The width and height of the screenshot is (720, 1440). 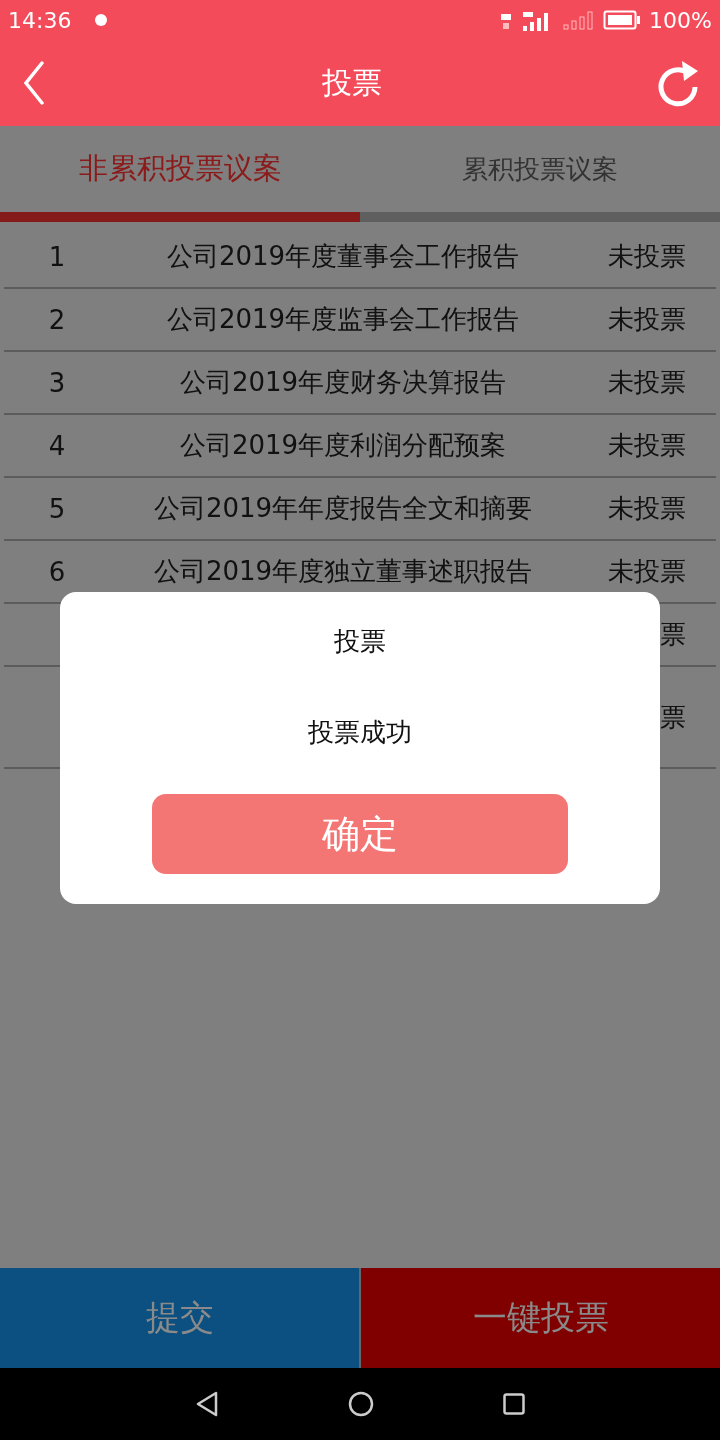 I want to click on clock-time: 14:36, so click(x=40, y=20).